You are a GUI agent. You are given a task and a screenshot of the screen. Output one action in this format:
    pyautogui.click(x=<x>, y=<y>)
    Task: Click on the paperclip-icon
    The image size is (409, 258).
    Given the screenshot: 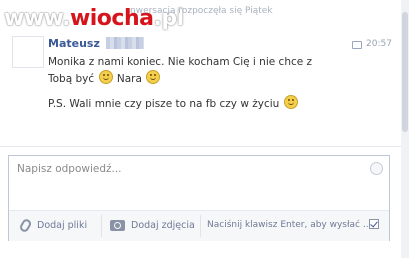 What is the action you would take?
    pyautogui.click(x=25, y=225)
    